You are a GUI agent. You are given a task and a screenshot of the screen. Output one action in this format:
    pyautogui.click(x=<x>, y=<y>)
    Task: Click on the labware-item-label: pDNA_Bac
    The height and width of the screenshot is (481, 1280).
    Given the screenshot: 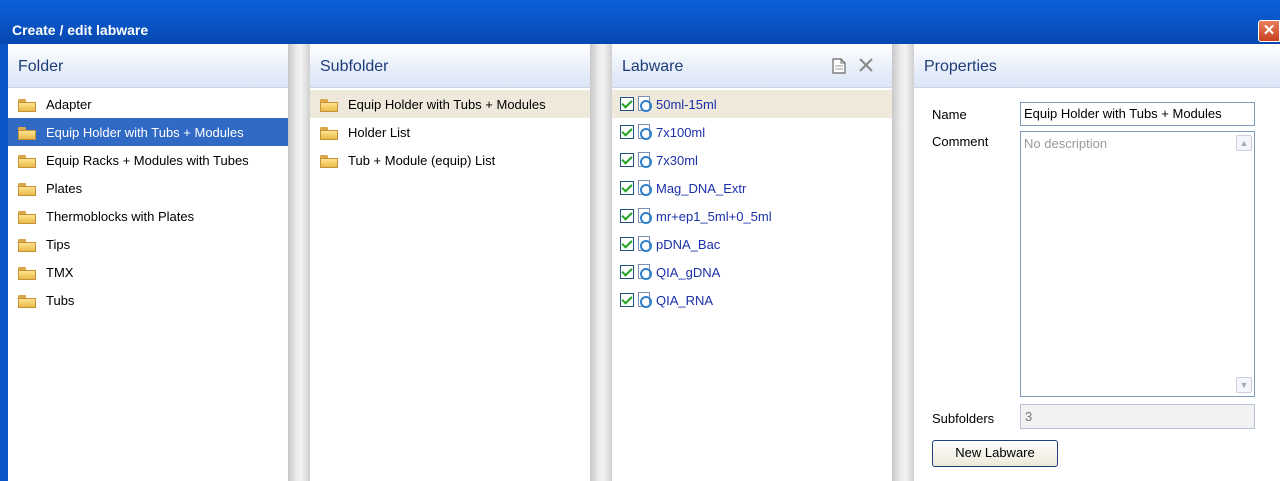 What is the action you would take?
    pyautogui.click(x=688, y=244)
    